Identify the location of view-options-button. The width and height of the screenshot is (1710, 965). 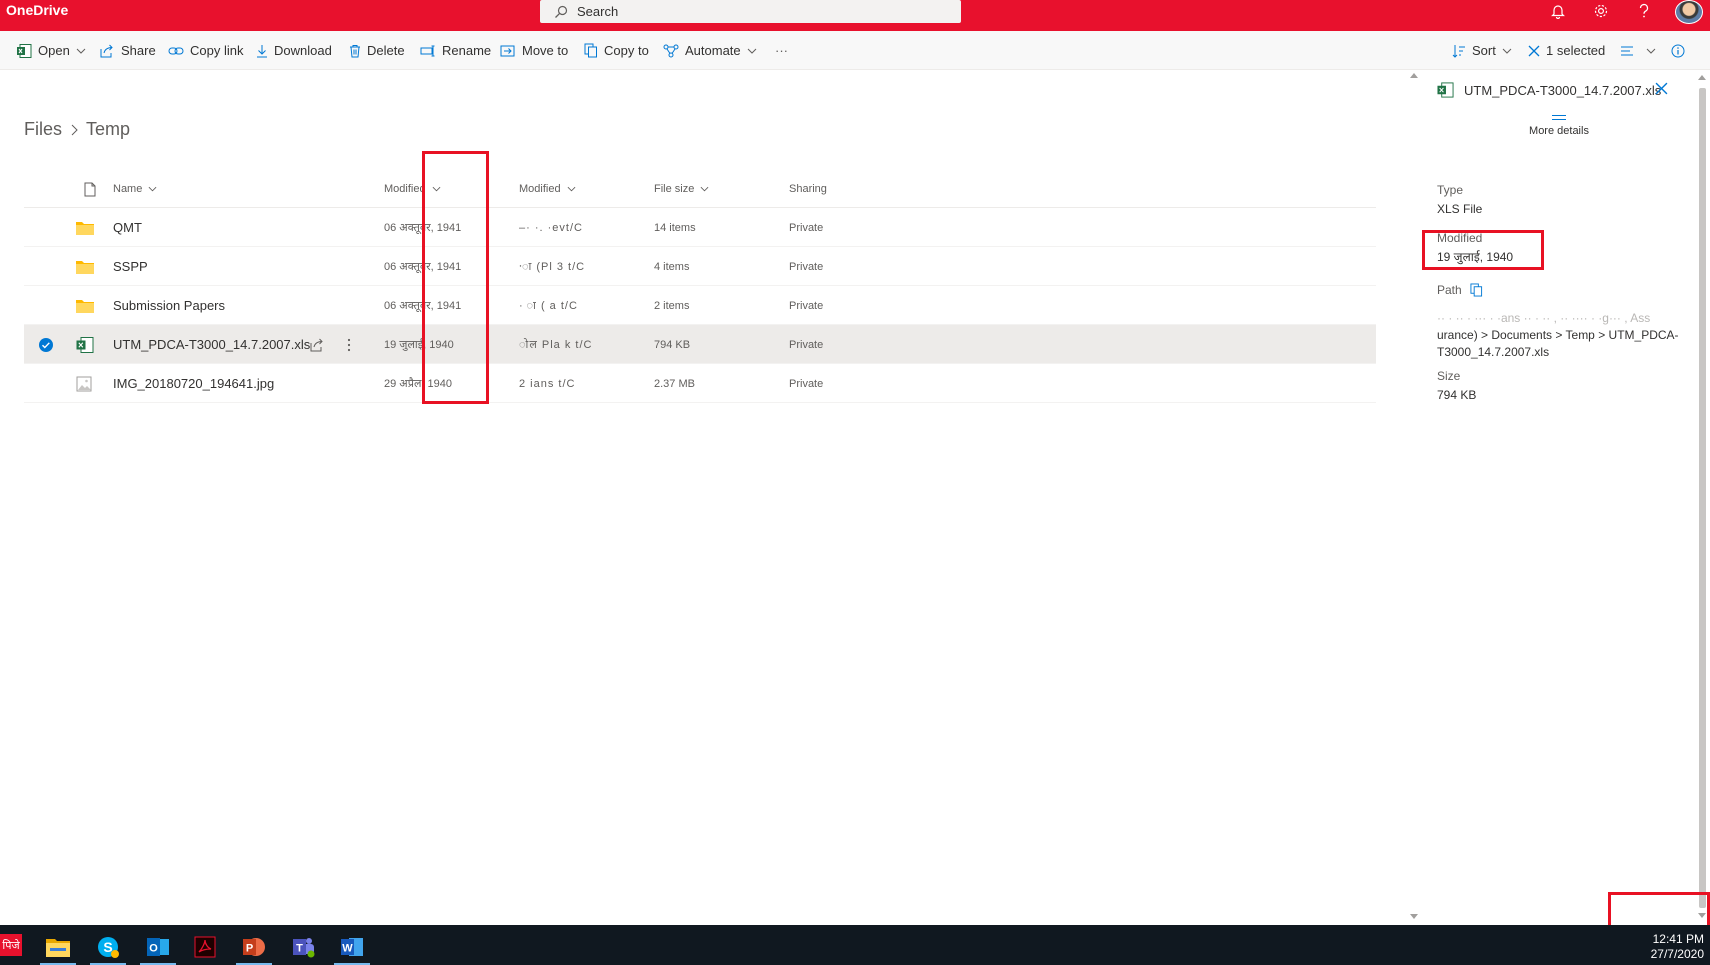
(1638, 50).